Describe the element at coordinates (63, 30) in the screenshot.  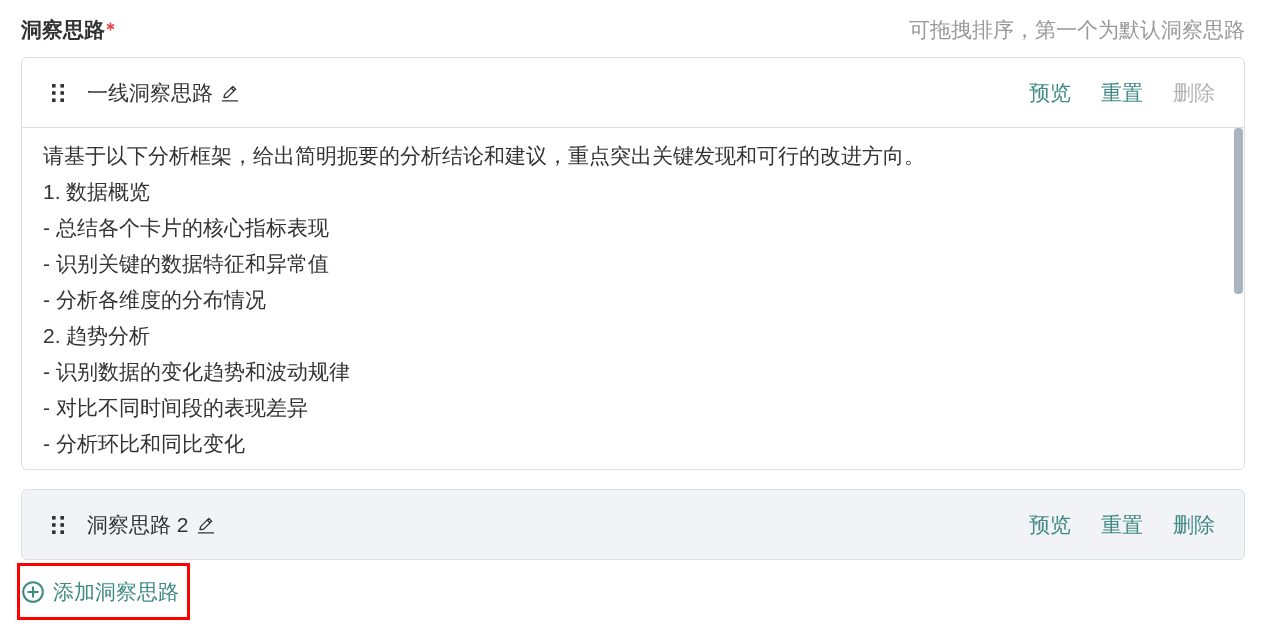
I see `section-title: 洞察思路` at that location.